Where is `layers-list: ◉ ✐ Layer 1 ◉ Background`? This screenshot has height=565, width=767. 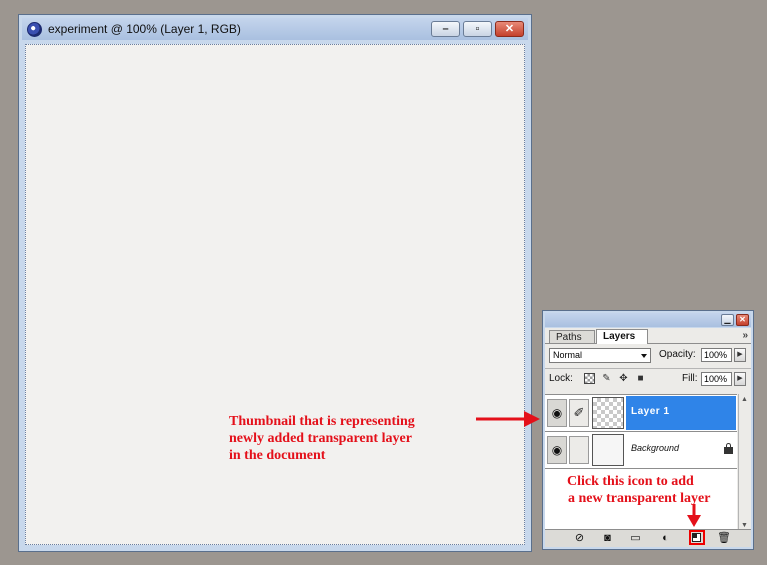
layers-list: ◉ ✐ Layer 1 ◉ Background is located at coordinates (641, 463).